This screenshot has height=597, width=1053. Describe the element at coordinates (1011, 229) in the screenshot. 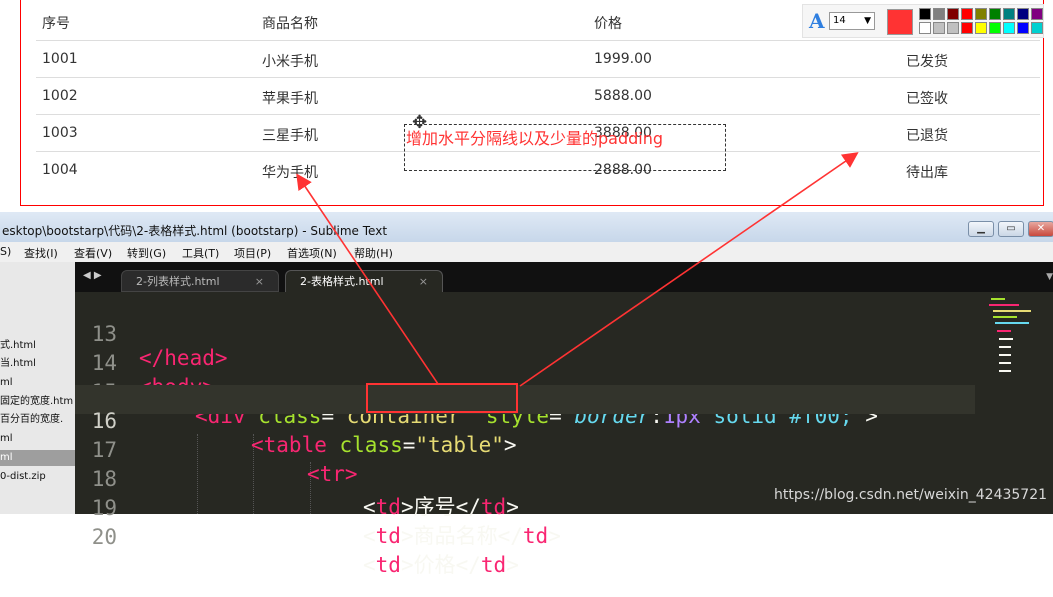

I see `maximize-button: ▭` at that location.